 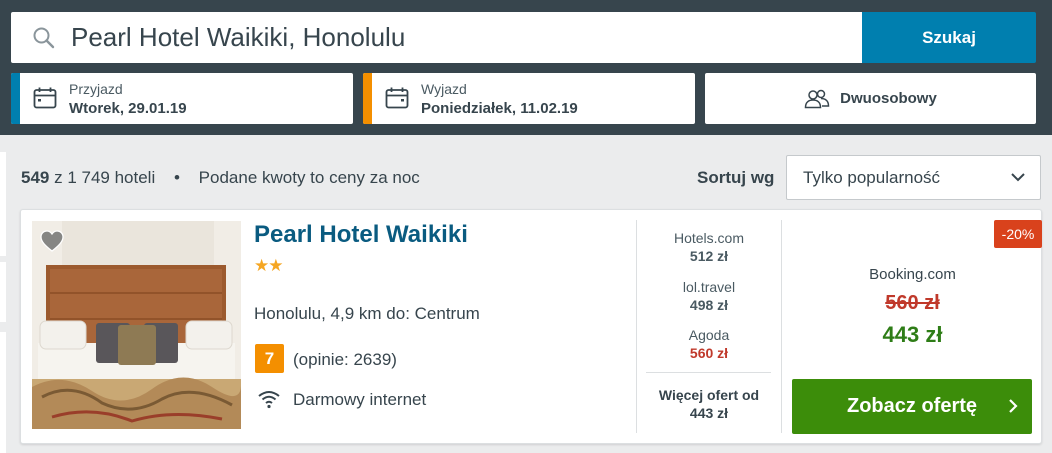 I want to click on room-type-field: Dwuosobowy, so click(x=870, y=98).